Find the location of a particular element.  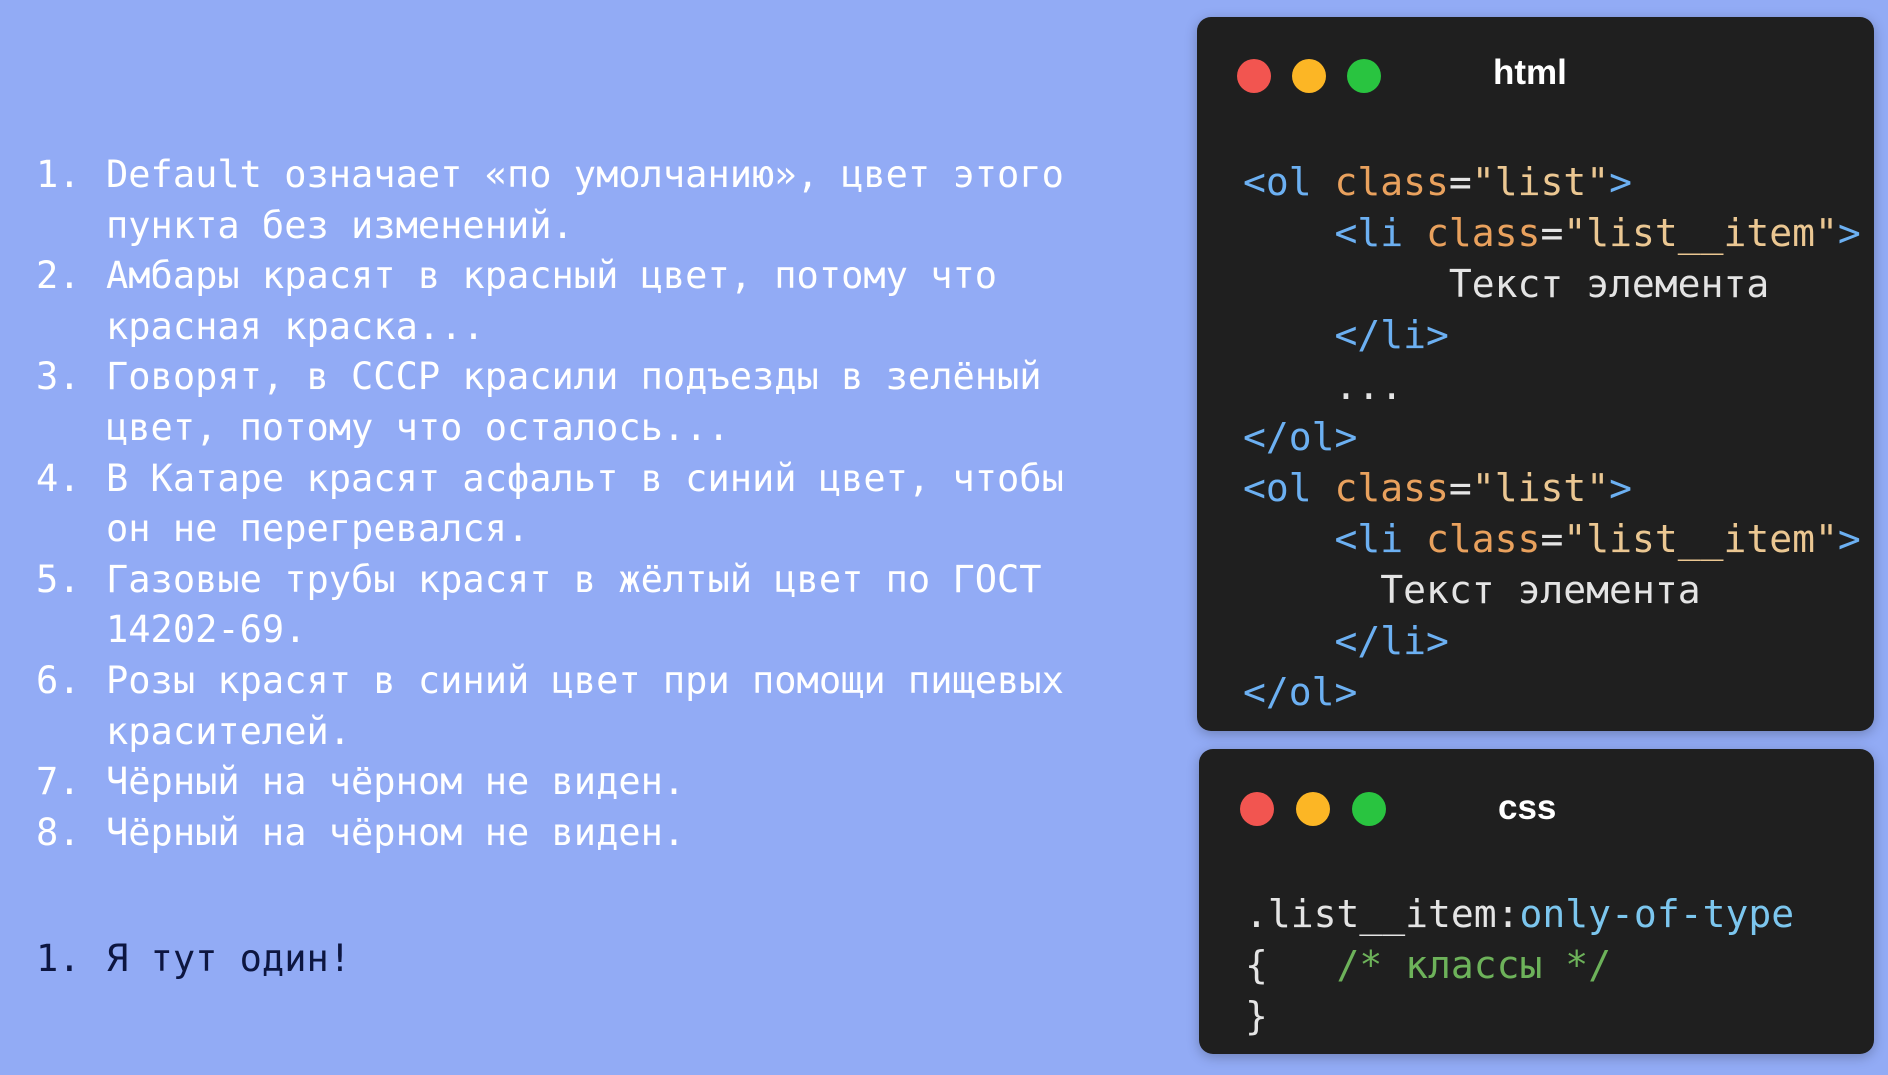

list-item-number: 8. is located at coordinates (58, 832).